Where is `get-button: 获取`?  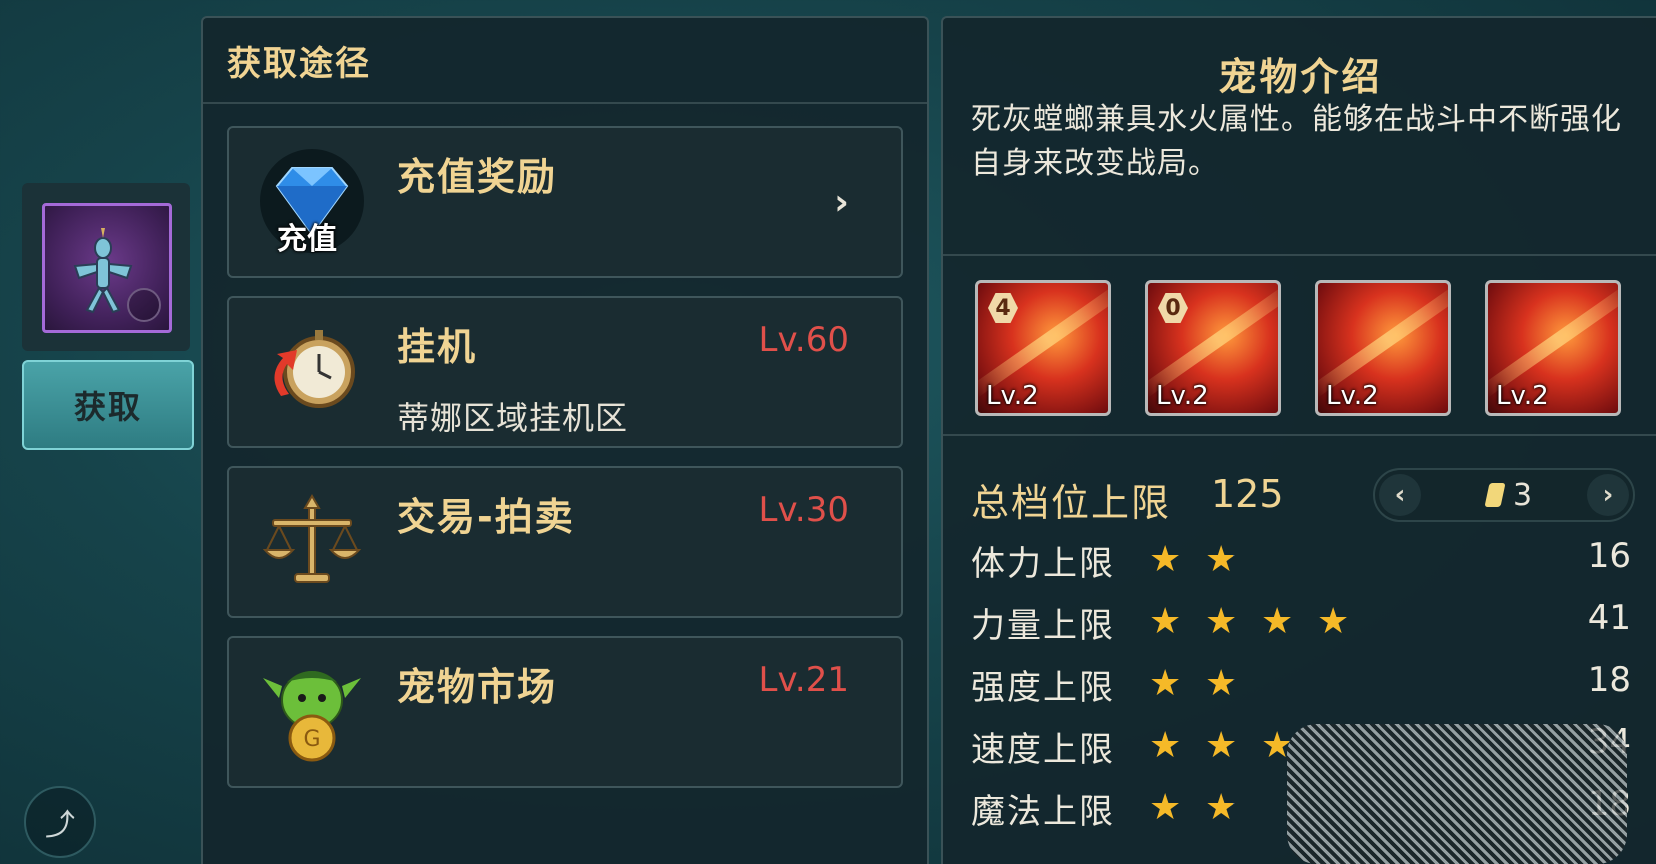
get-button: 获取 is located at coordinates (108, 405).